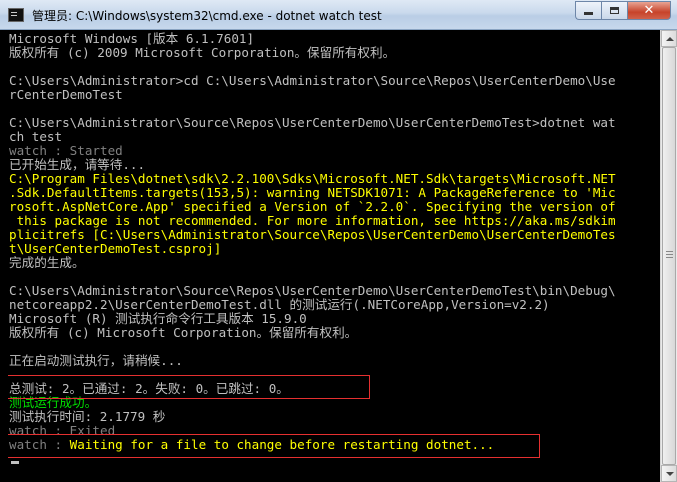 The height and width of the screenshot is (482, 677). What do you see at coordinates (274, 446) in the screenshot?
I see `watch-waiting-highlight` at bounding box center [274, 446].